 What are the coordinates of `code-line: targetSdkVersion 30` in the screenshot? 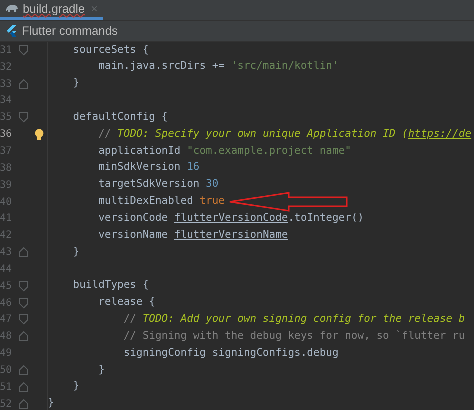 It's located at (158, 184).